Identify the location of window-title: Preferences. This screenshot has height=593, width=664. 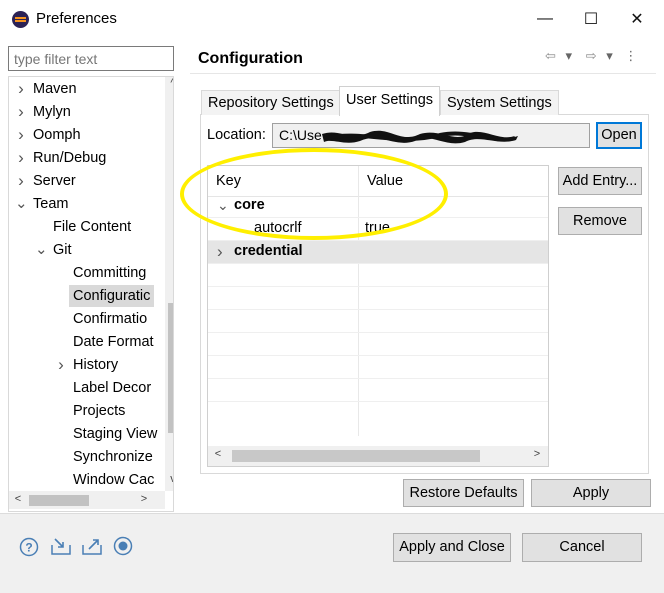
(76, 18).